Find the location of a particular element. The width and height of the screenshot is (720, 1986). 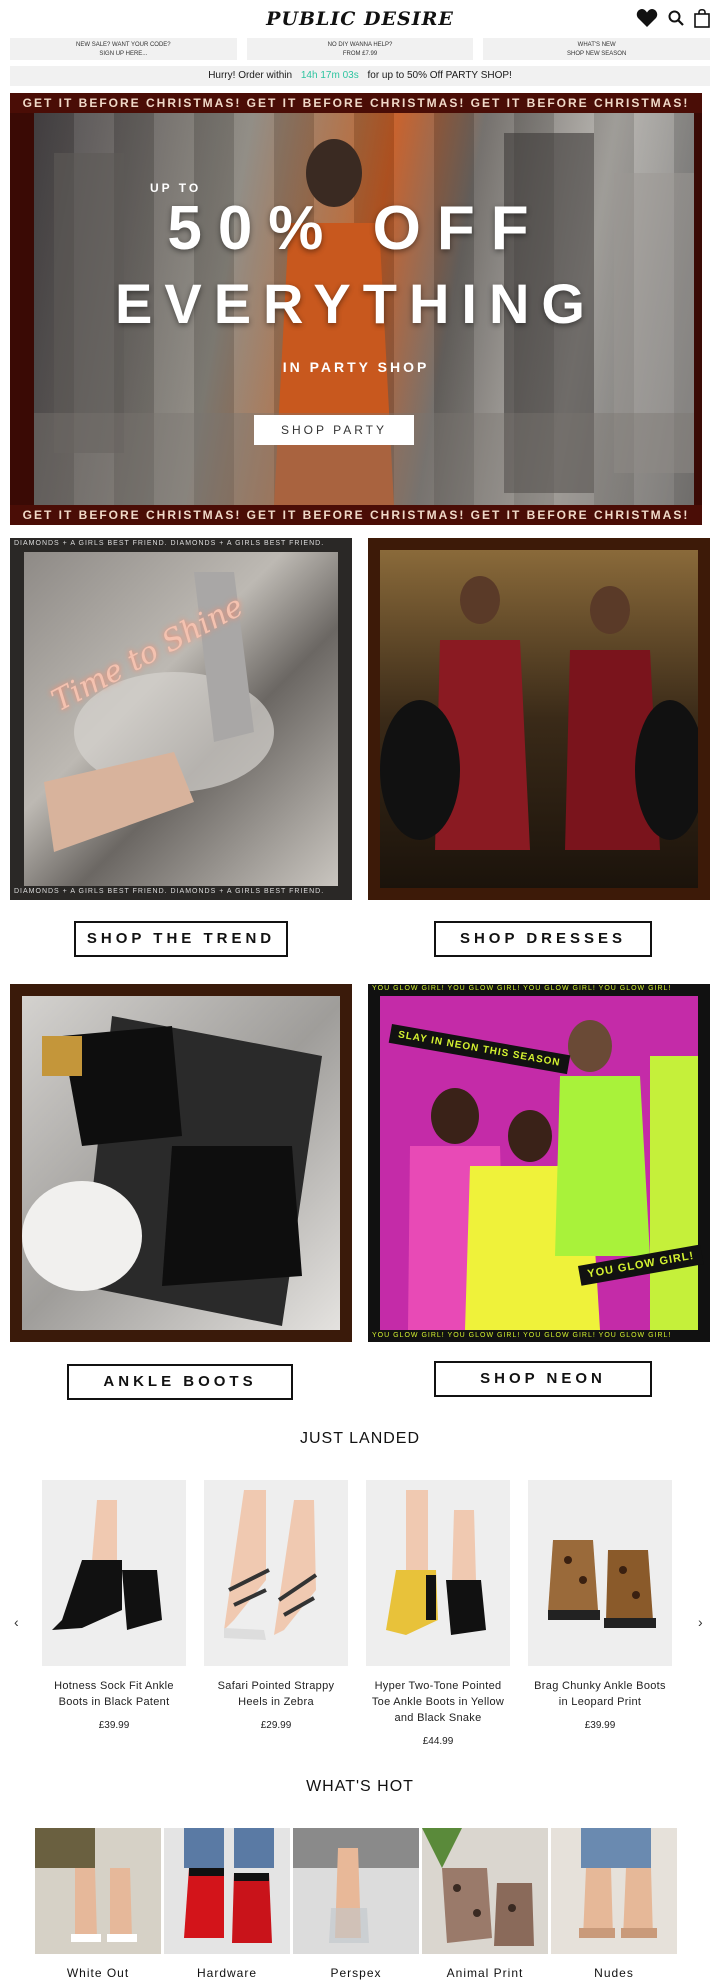

site-header: PUBLIC DESIRE is located at coordinates (360, 20).